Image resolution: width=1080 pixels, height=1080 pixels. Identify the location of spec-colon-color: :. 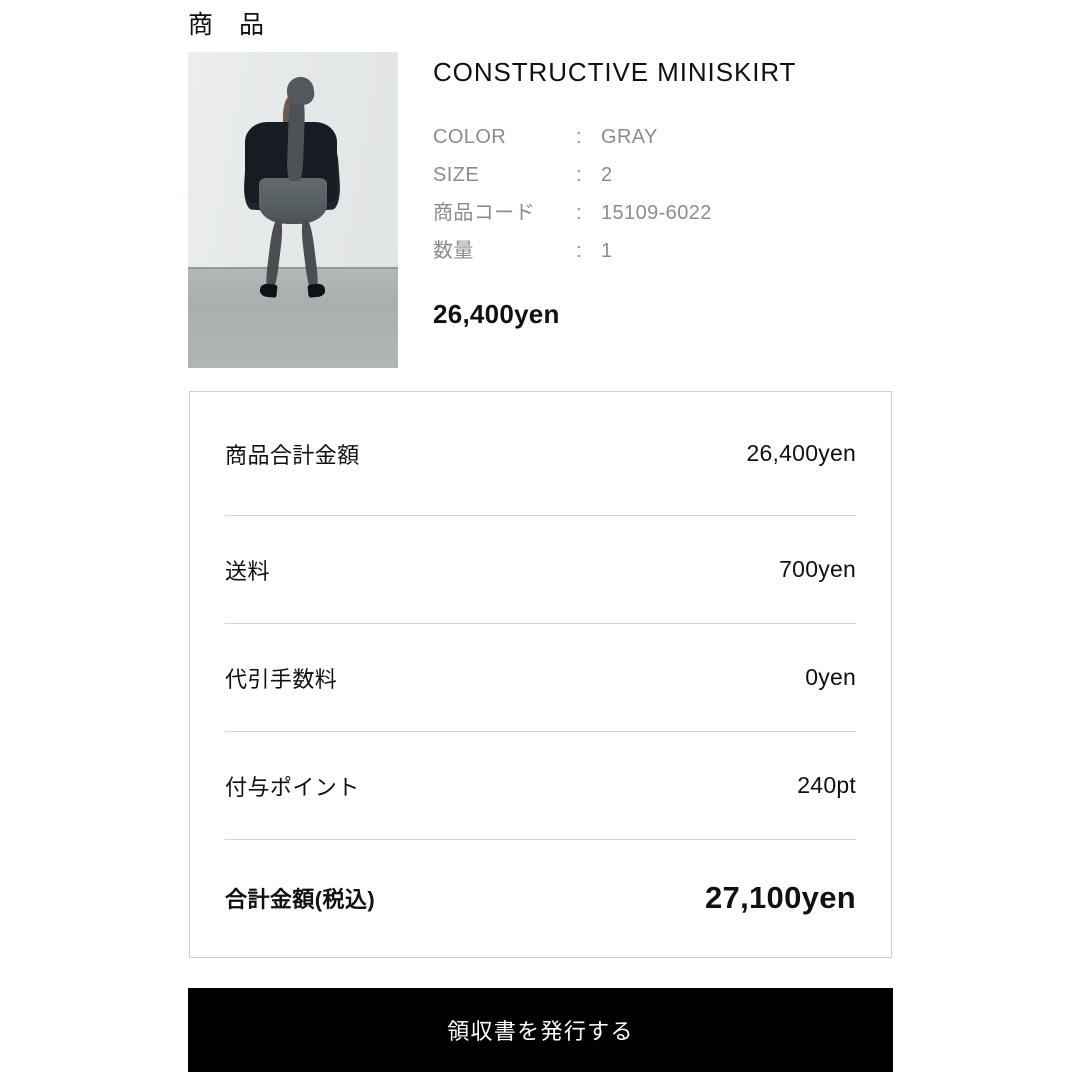
(579, 136).